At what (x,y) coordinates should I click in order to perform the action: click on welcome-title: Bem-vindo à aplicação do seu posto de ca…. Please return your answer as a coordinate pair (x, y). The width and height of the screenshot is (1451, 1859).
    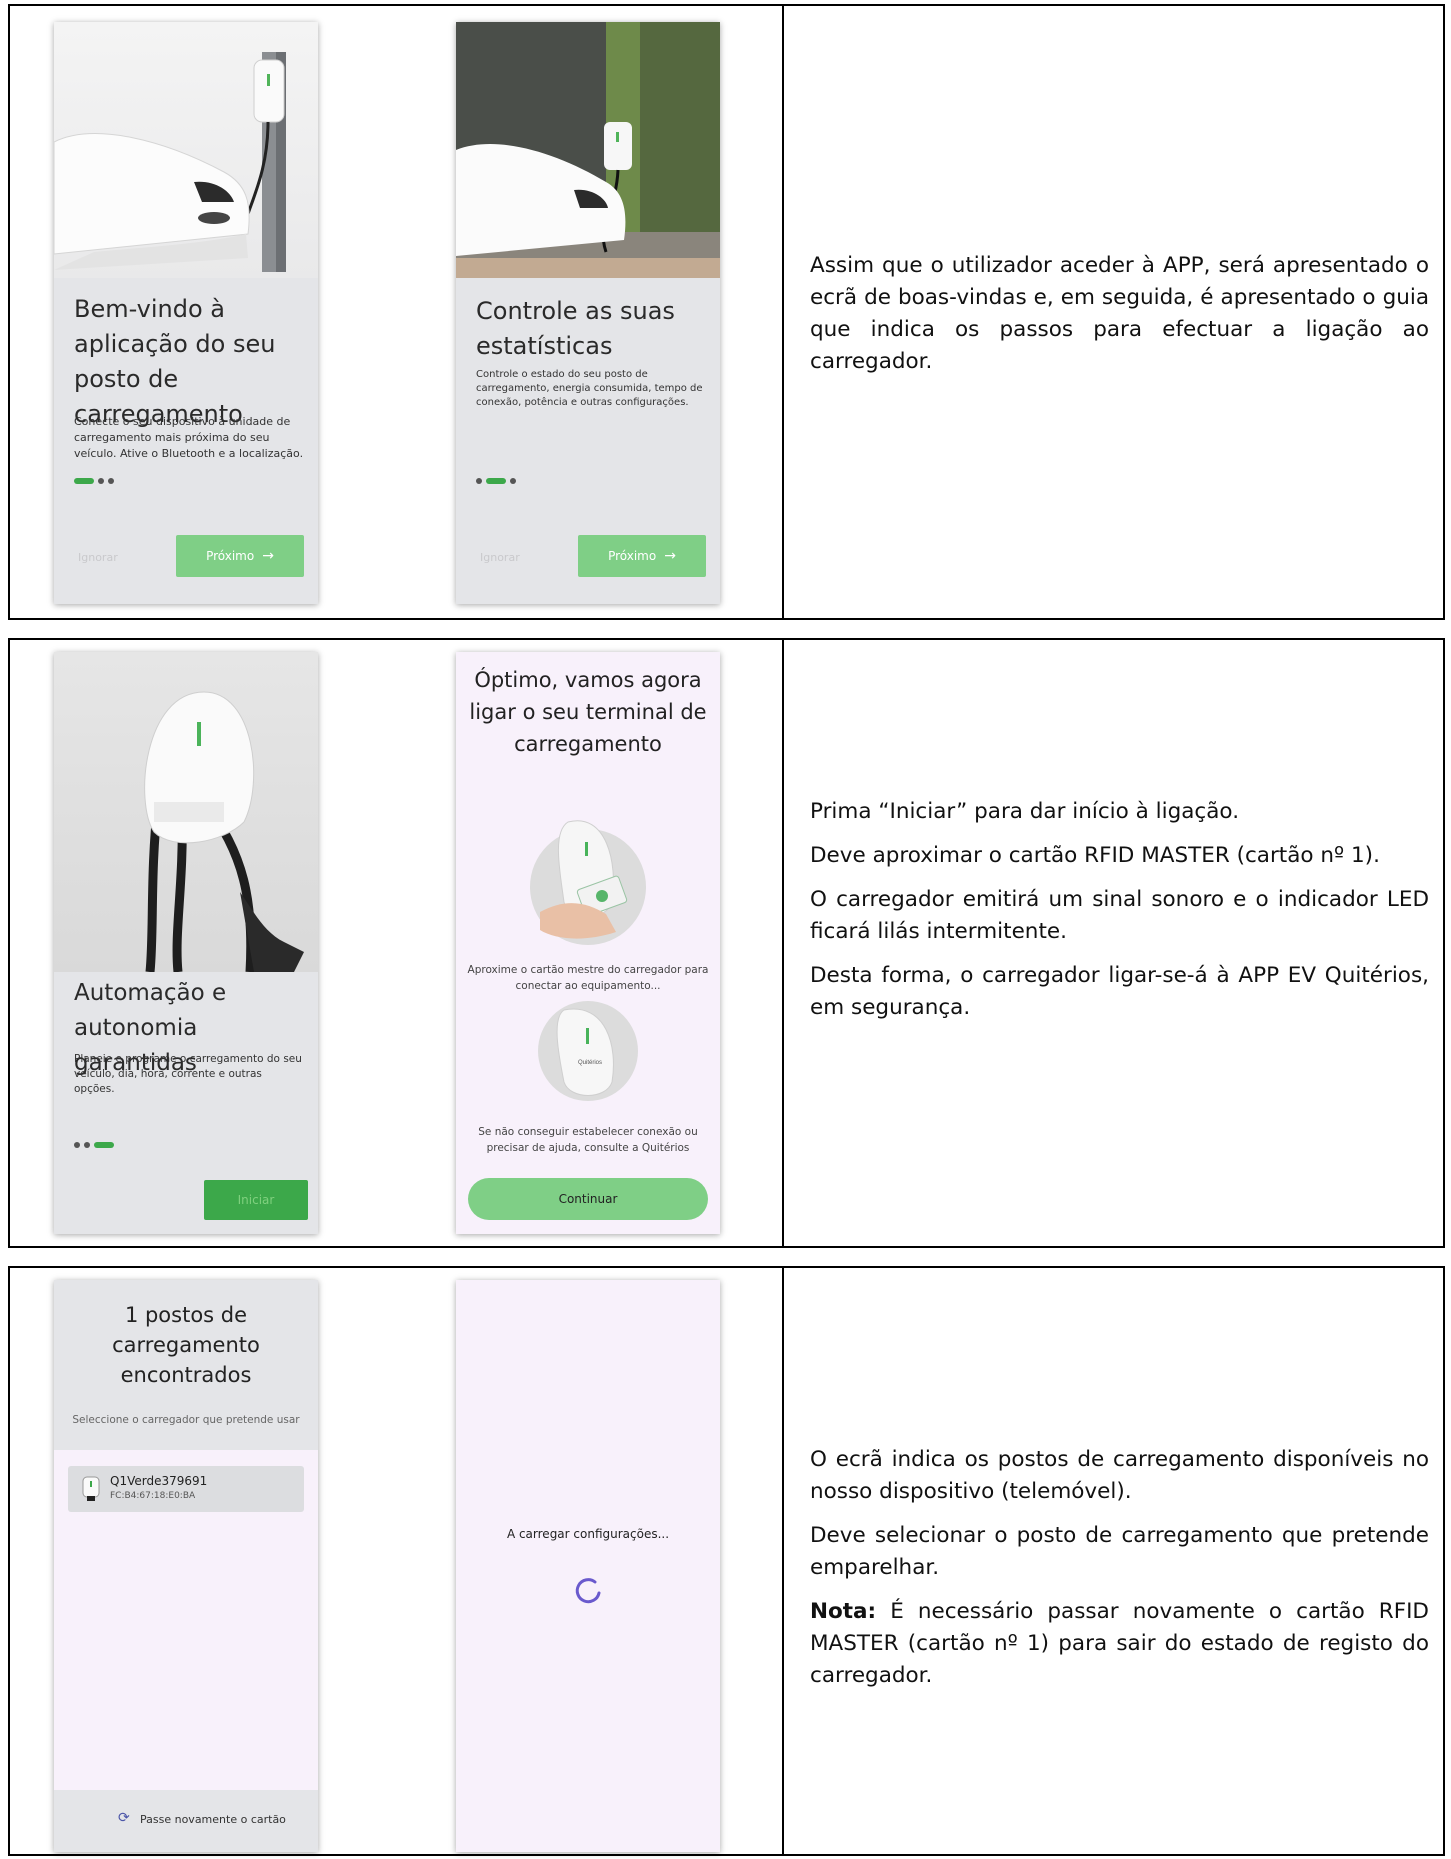
    Looking at the image, I should click on (175, 361).